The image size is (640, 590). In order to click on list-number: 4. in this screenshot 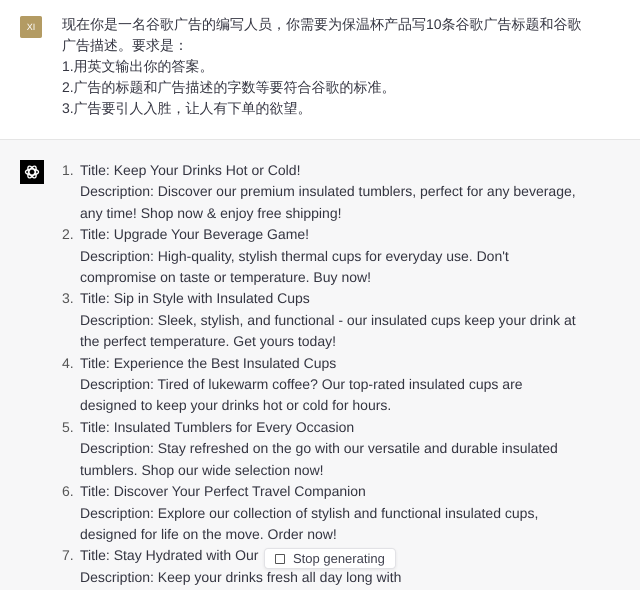, I will do `click(68, 363)`.